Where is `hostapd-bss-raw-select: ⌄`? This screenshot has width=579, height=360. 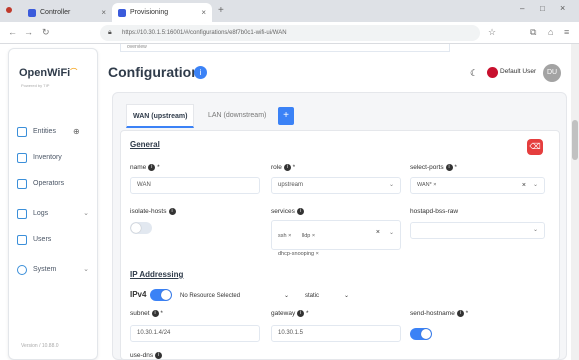 hostapd-bss-raw-select: ⌄ is located at coordinates (477, 230).